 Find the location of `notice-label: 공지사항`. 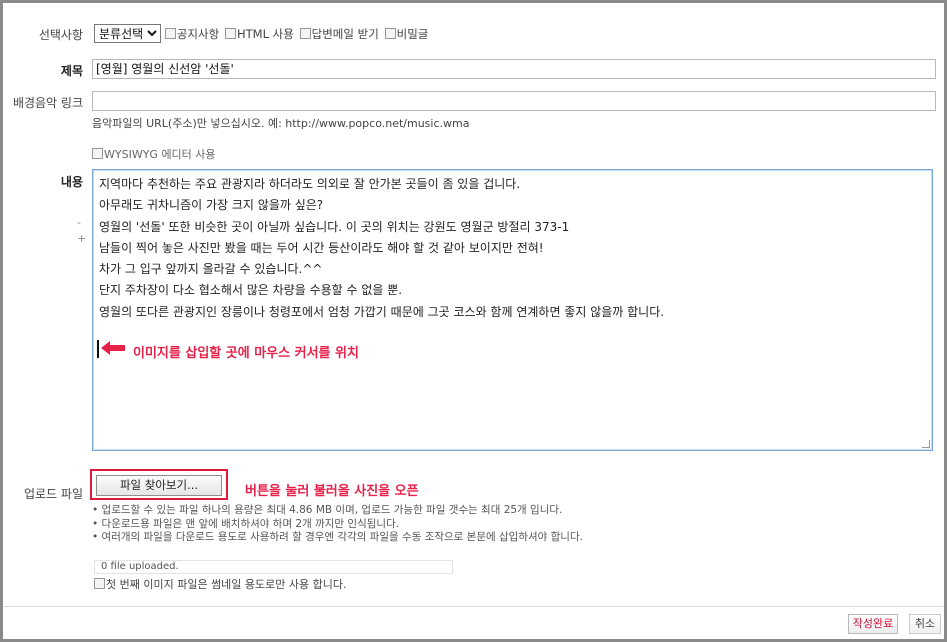

notice-label: 공지사항 is located at coordinates (198, 33).